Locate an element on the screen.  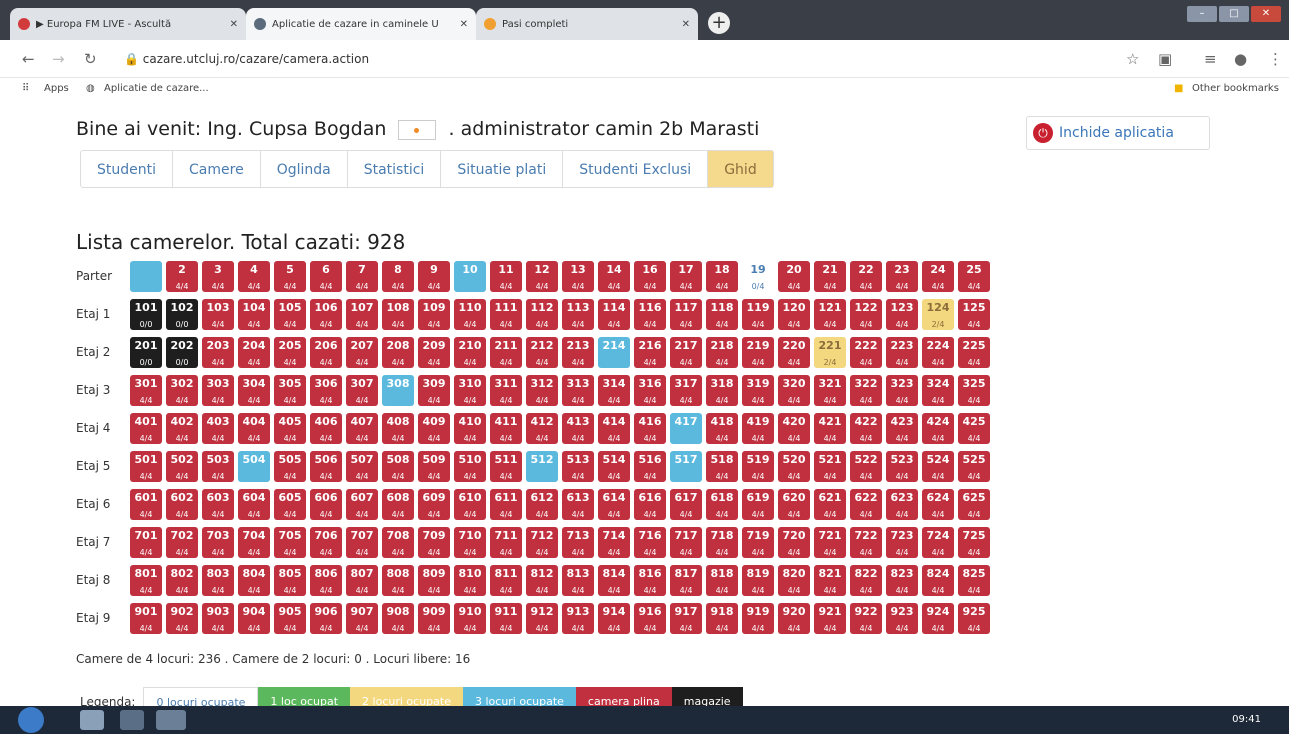
room-cell: 906 4/4 is located at coordinates (326, 618).